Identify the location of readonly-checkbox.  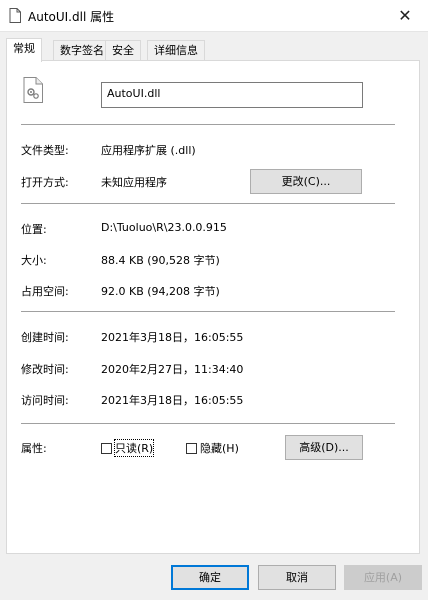
(106, 448).